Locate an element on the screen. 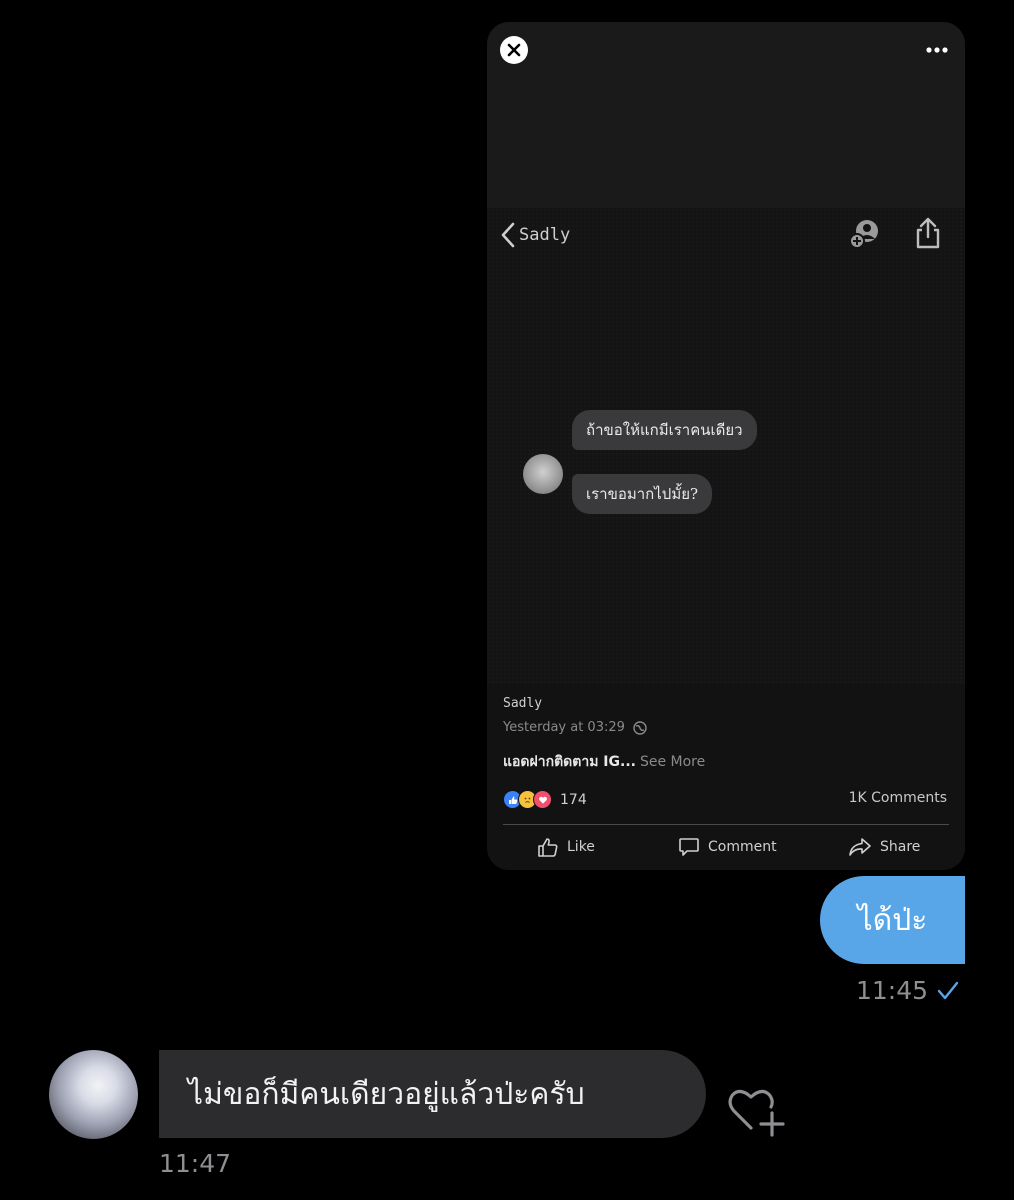 This screenshot has height=1200, width=1014. share-icon is located at coordinates (928, 233).